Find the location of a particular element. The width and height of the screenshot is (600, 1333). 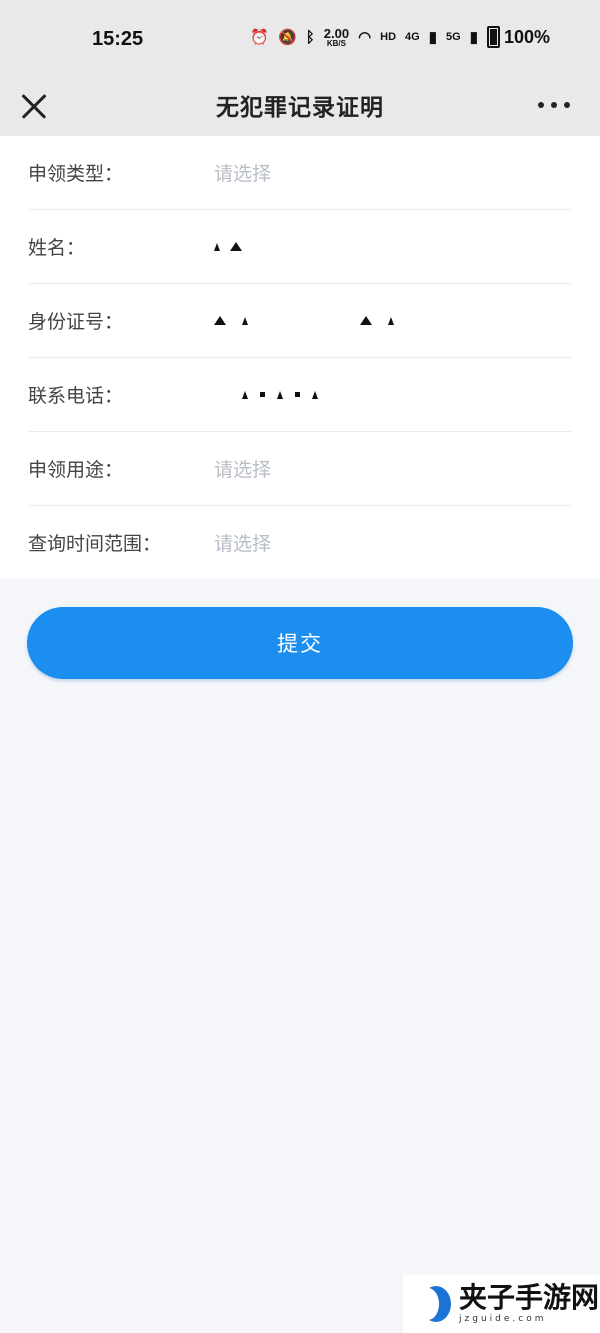

status-icons: ⏰ 🔕 ᛒ 2.00 KB/S ◠ HD 4G ▮ 5G ▮ 100% is located at coordinates (400, 37).